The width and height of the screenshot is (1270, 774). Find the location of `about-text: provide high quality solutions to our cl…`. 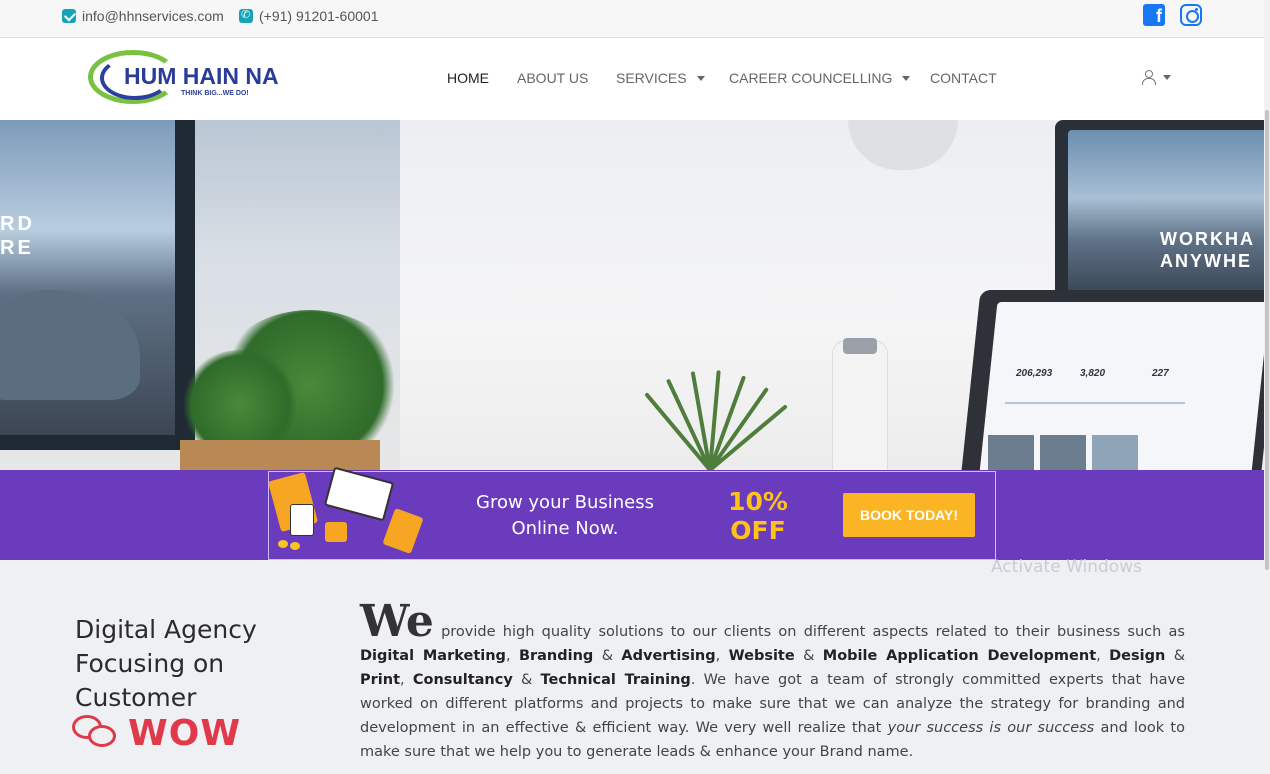

about-text: provide high quality solutions to our cl… is located at coordinates (809, 632).